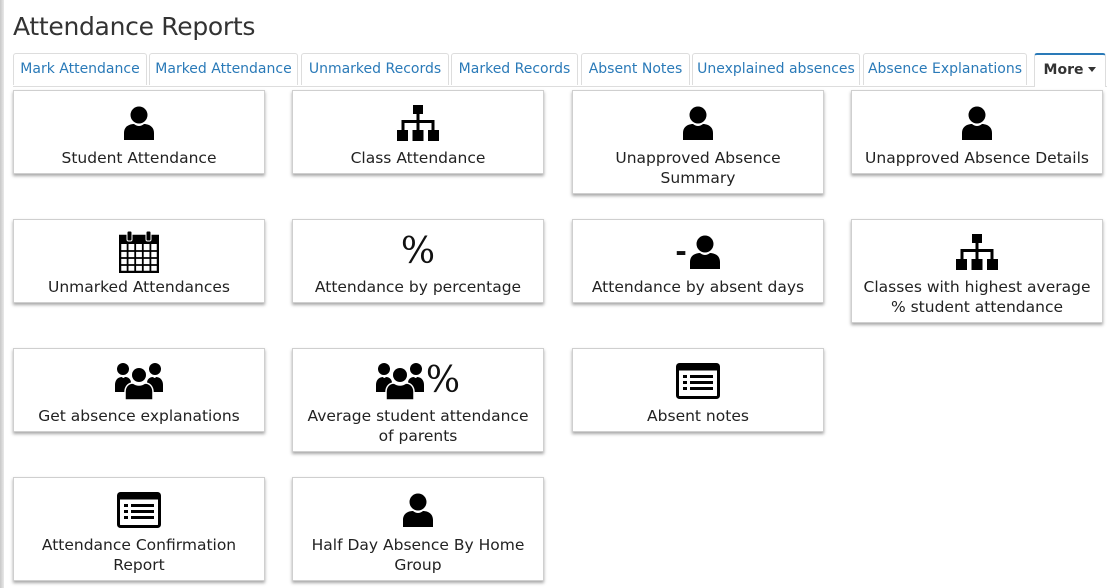  I want to click on left-edge-divider, so click(2, 294).